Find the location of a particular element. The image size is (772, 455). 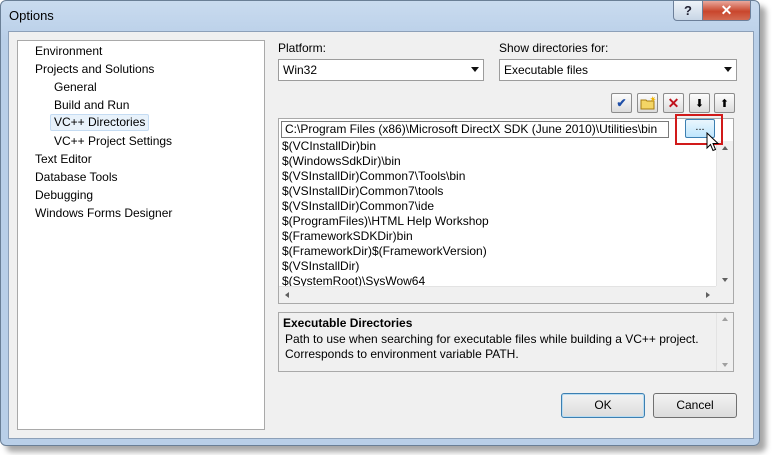

move-up-button: ⬆ is located at coordinates (724, 103).